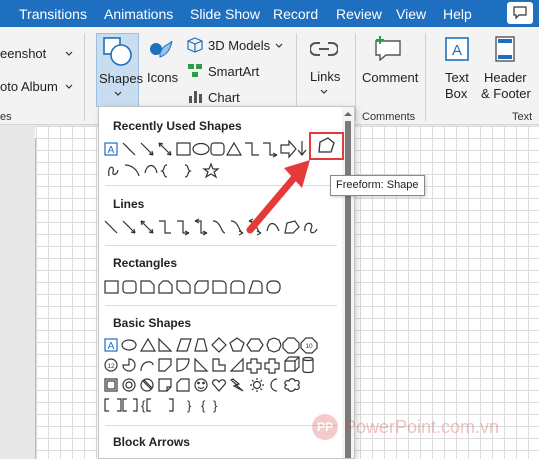  Describe the element at coordinates (377, 185) in the screenshot. I see `freeform-tooltip: Freeform: Shape` at that location.